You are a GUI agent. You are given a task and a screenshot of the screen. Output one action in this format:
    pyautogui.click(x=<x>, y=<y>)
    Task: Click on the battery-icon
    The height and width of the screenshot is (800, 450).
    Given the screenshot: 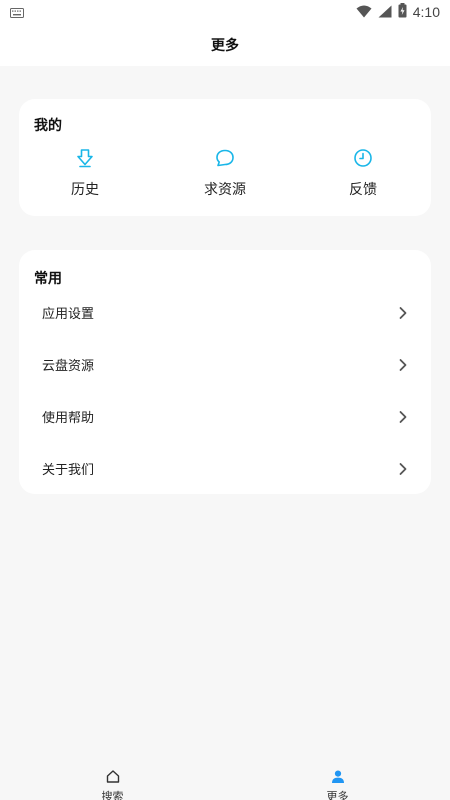 What is the action you would take?
    pyautogui.click(x=402, y=12)
    